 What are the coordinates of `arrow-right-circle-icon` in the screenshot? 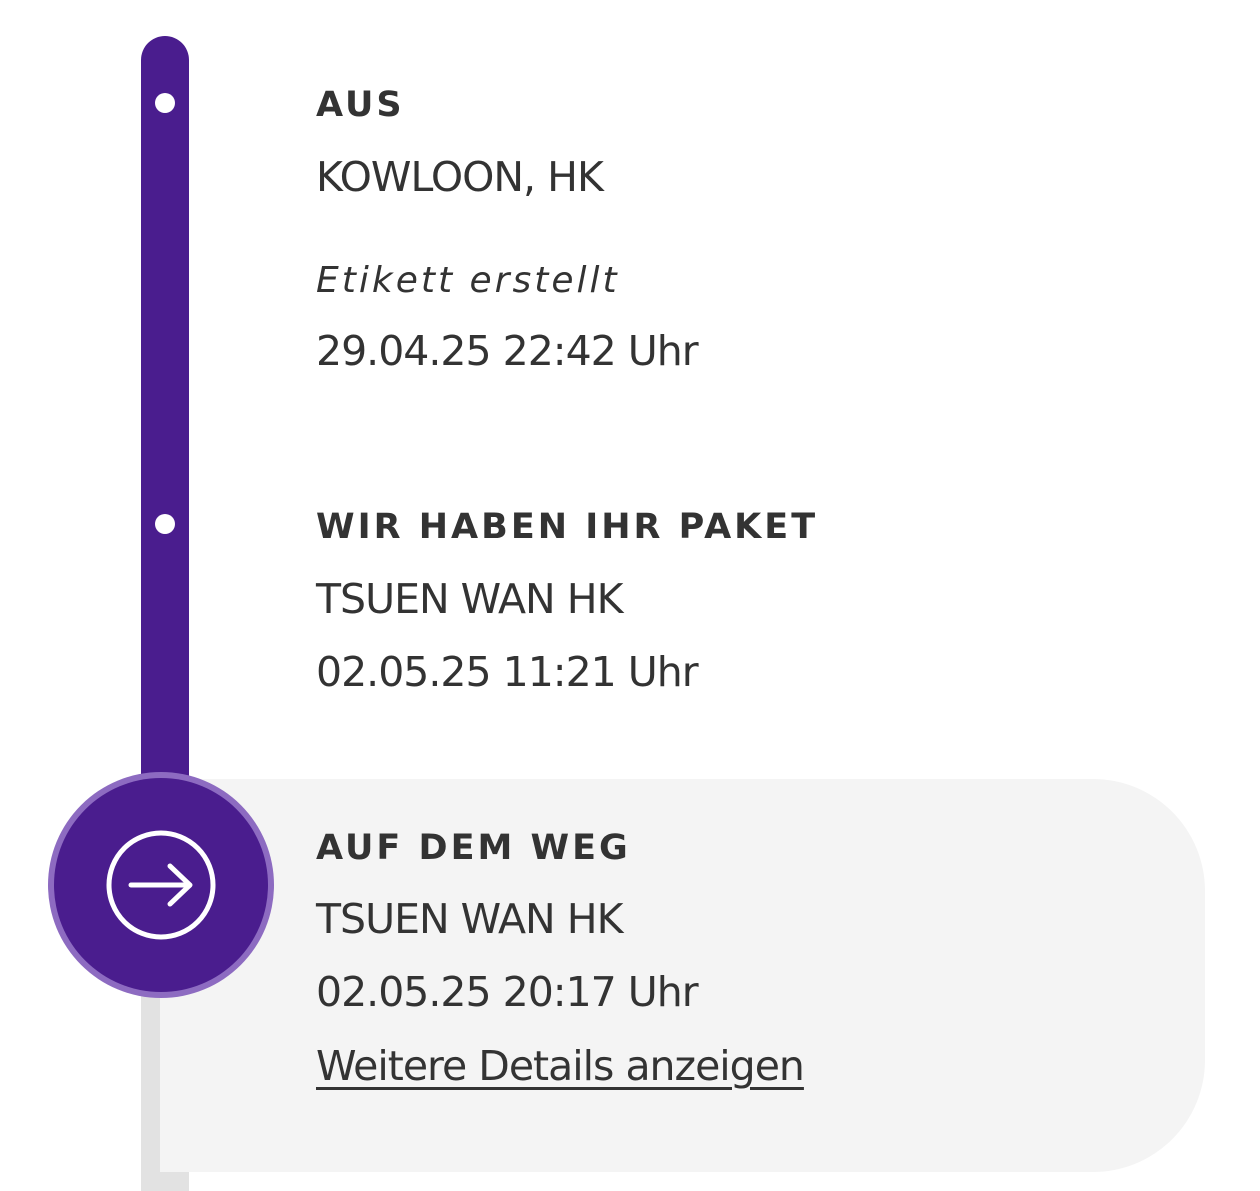 It's located at (161, 885).